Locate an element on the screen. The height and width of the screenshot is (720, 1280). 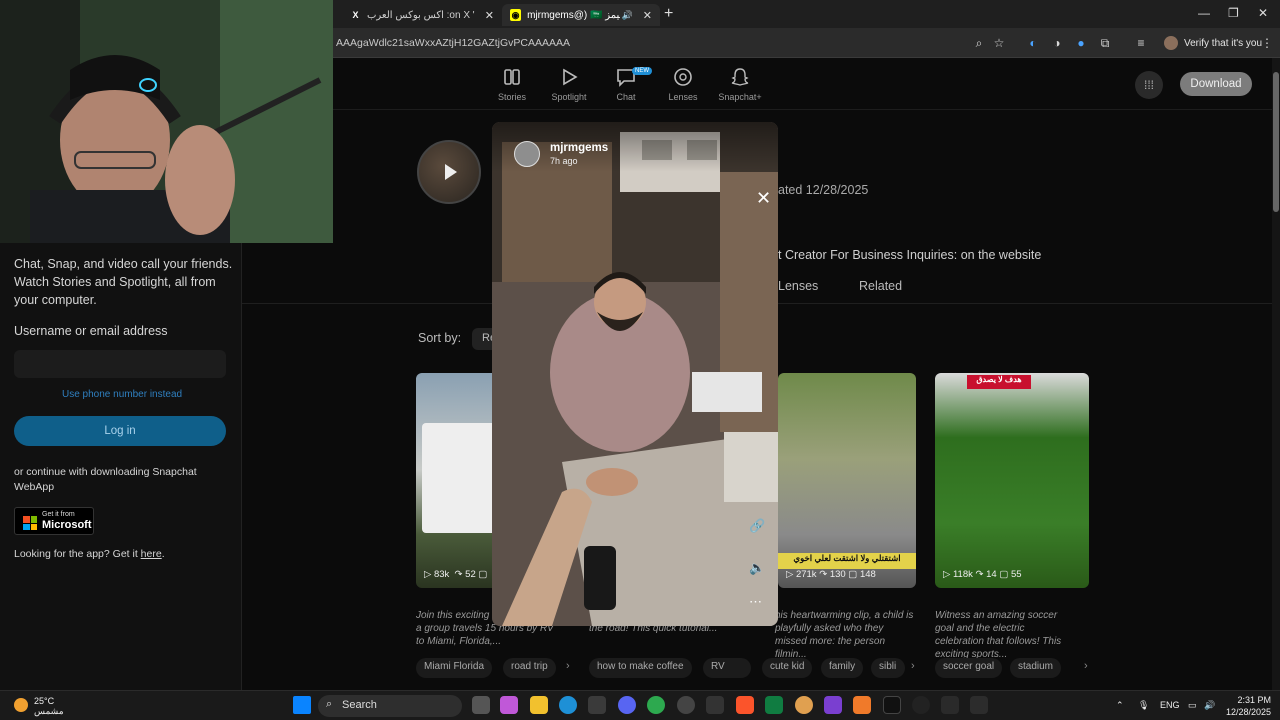
new-tab-icon: + is located at coordinates (668, 14).